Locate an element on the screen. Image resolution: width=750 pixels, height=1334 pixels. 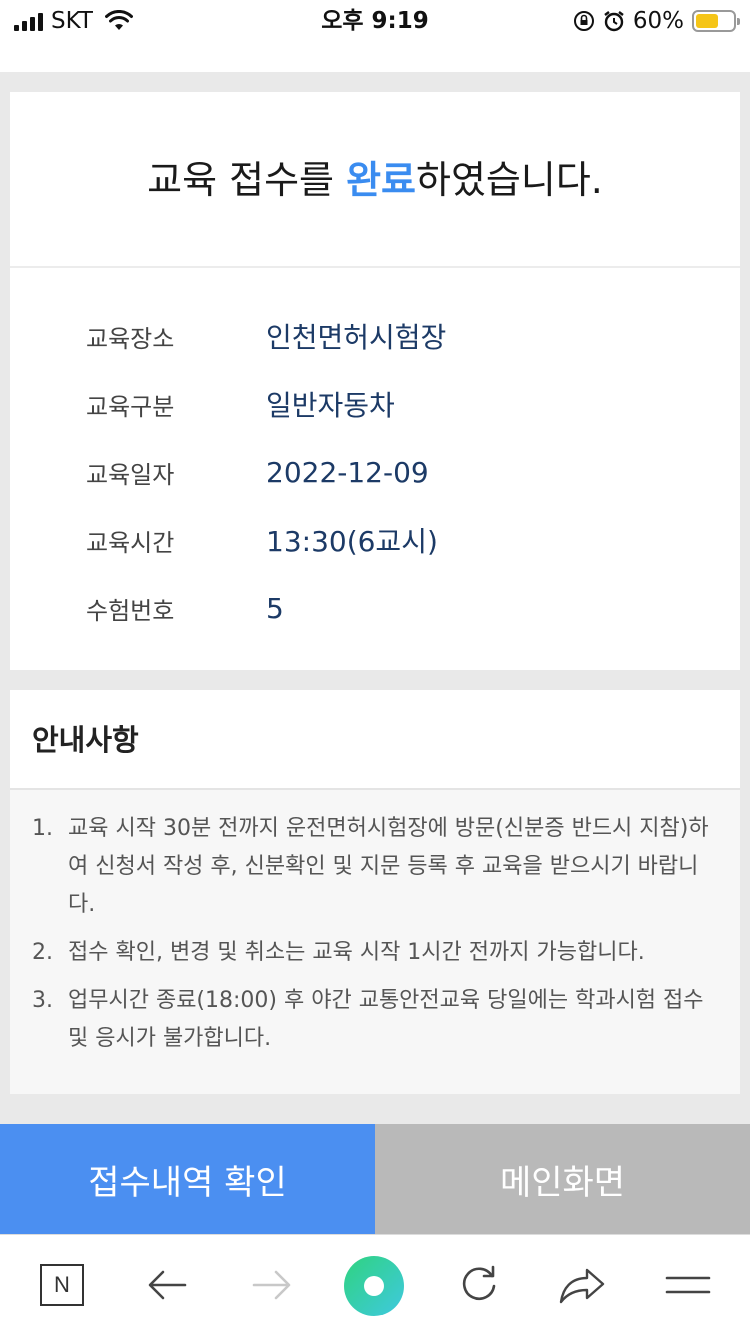
info-label: 교육장소 is located at coordinates (130, 338).